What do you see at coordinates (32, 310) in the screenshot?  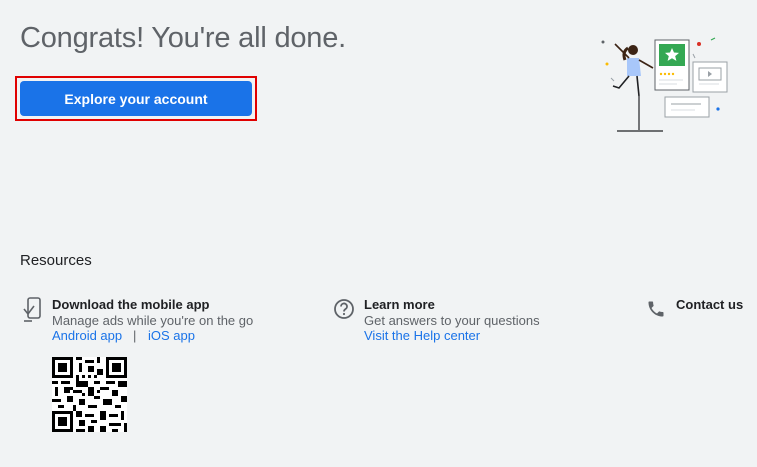 I see `phone-download-icon` at bounding box center [32, 310].